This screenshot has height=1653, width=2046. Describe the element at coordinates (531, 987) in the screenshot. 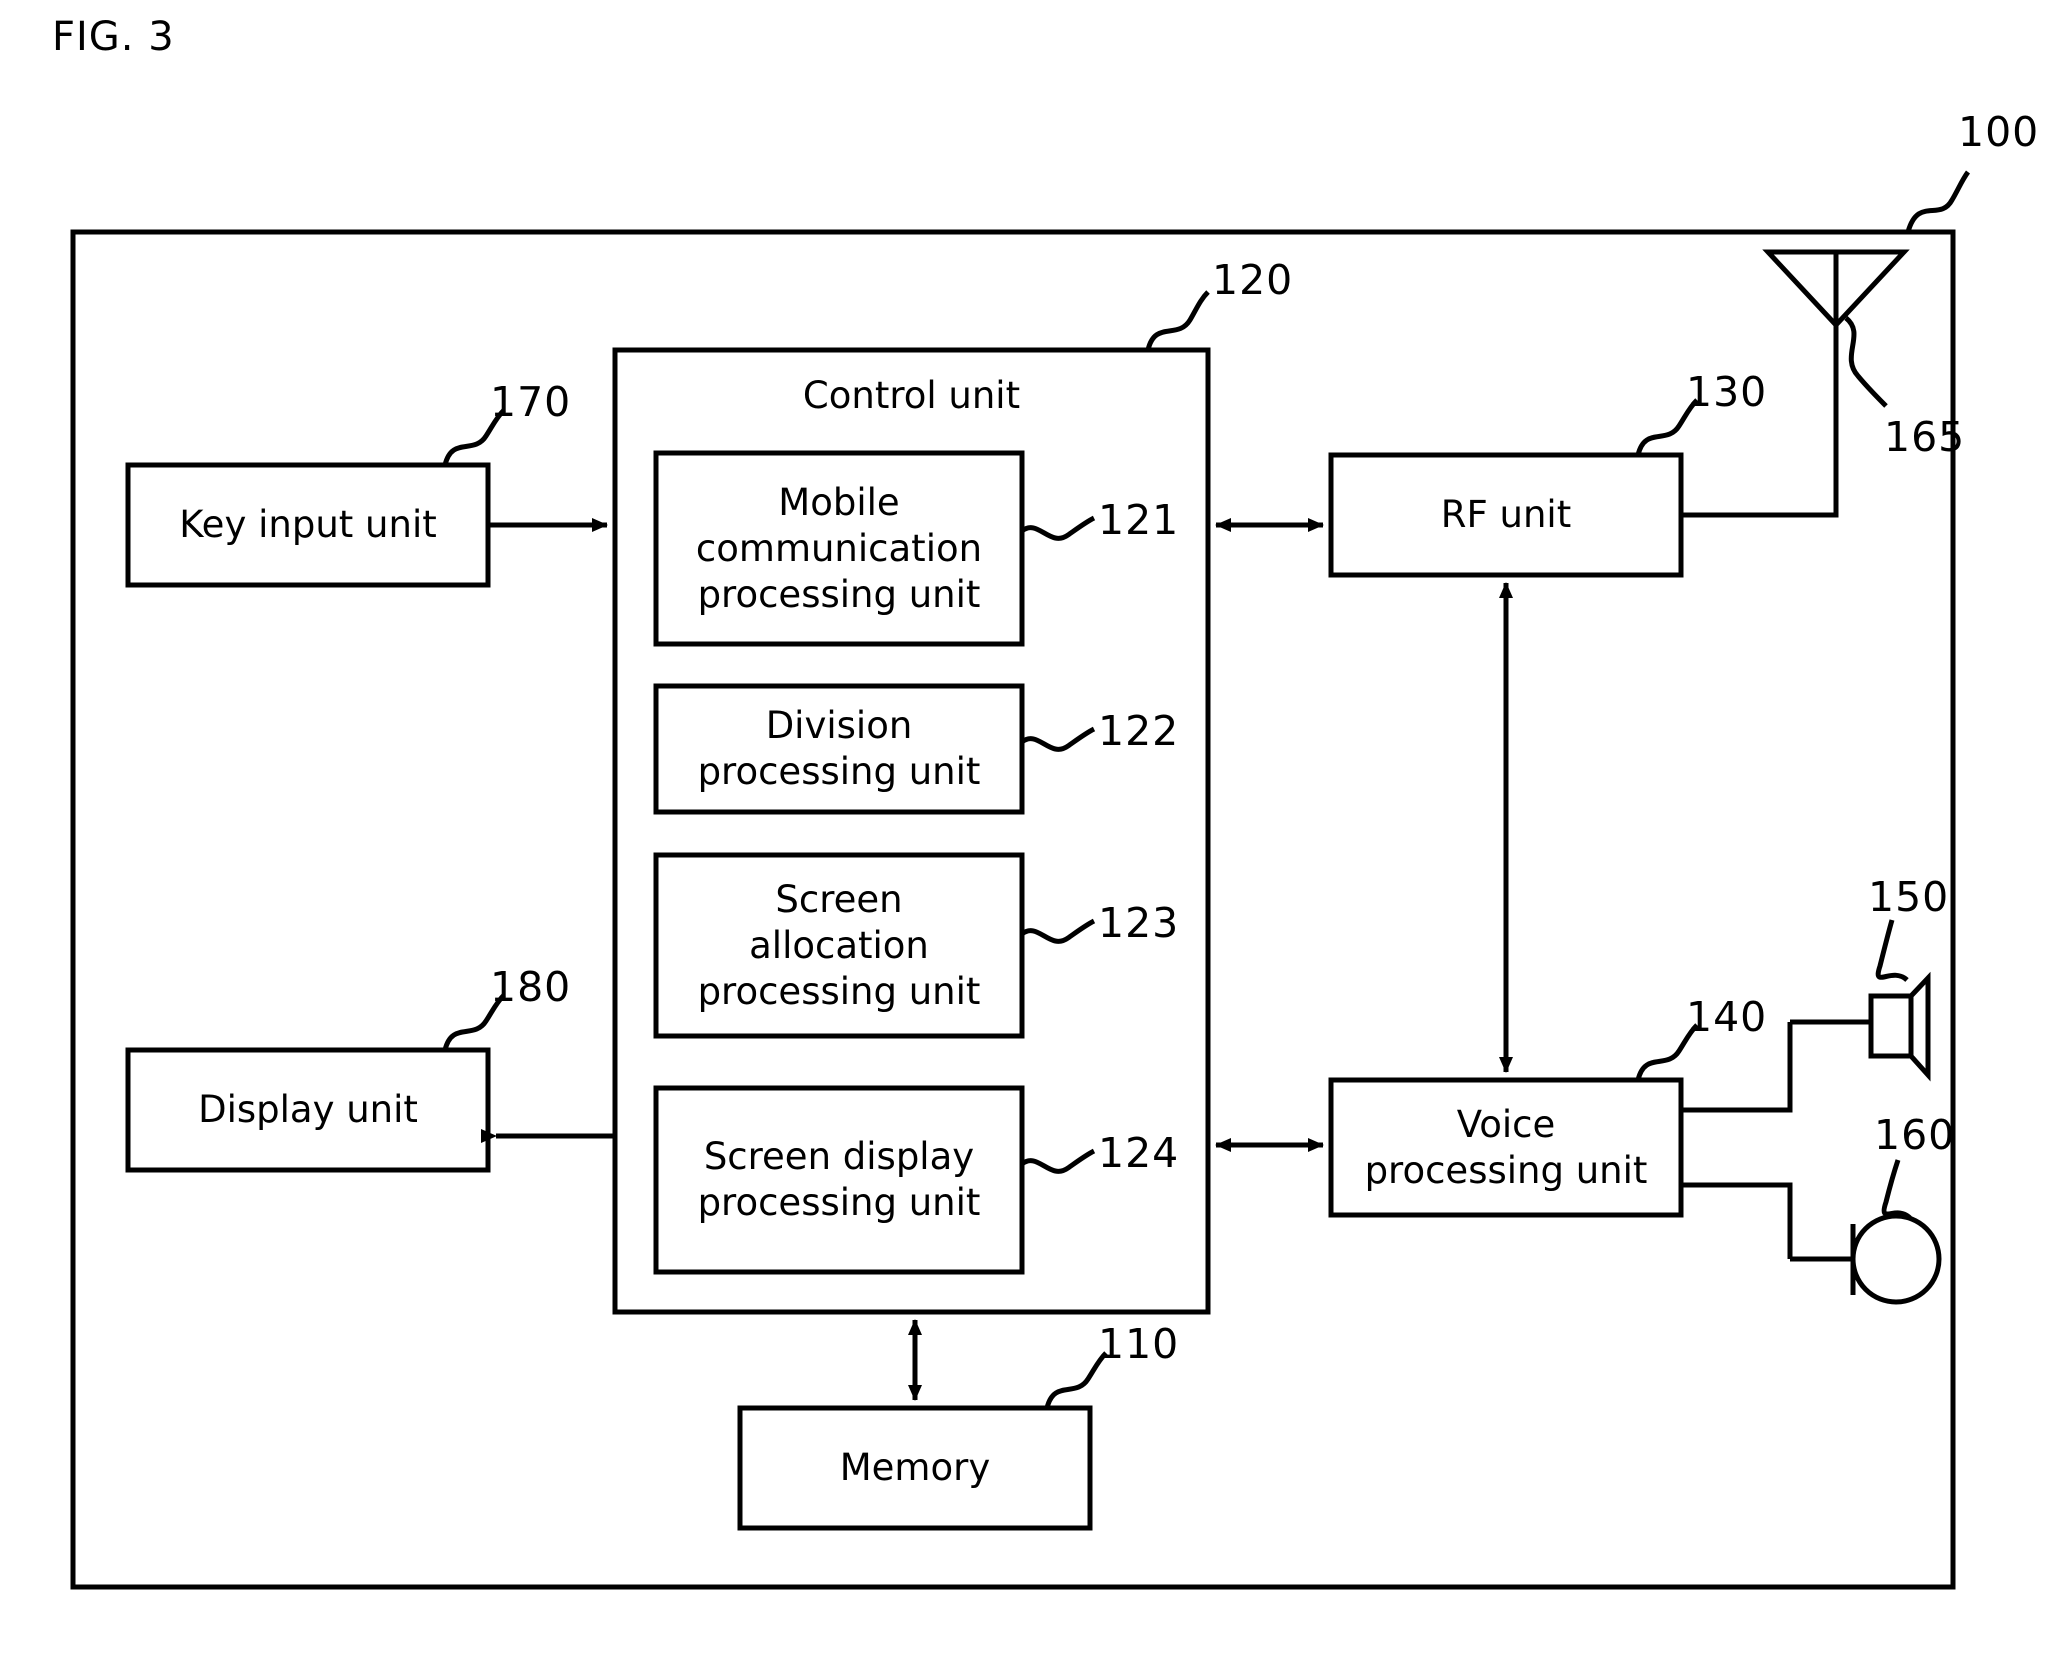

I see `ref-180: 180` at that location.